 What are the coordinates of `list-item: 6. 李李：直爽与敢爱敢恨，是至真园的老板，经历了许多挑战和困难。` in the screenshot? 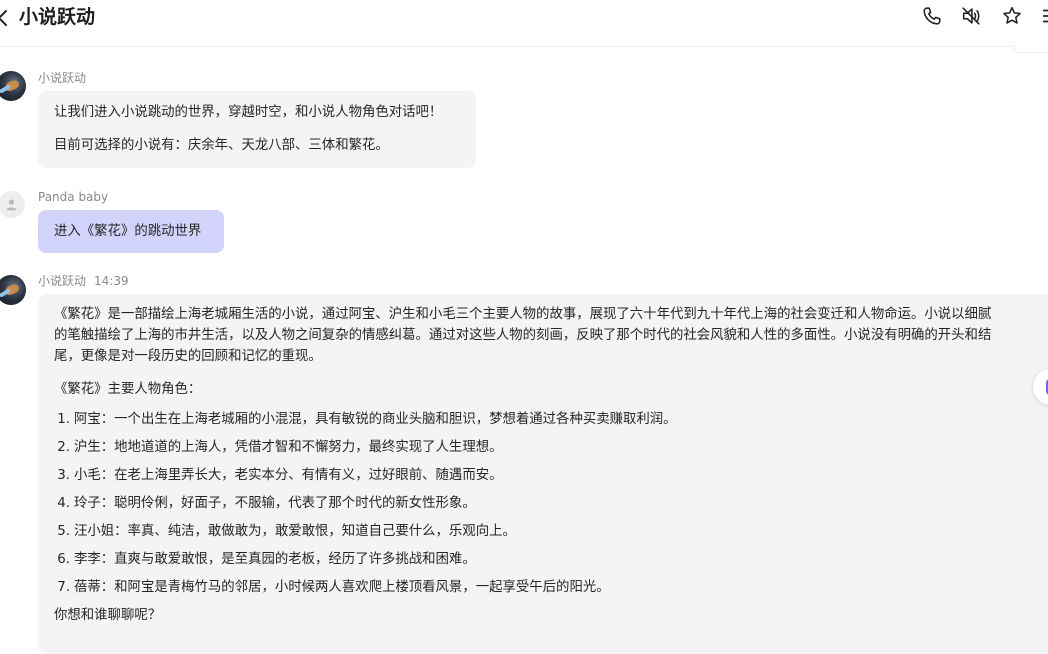 It's located at (551, 559).